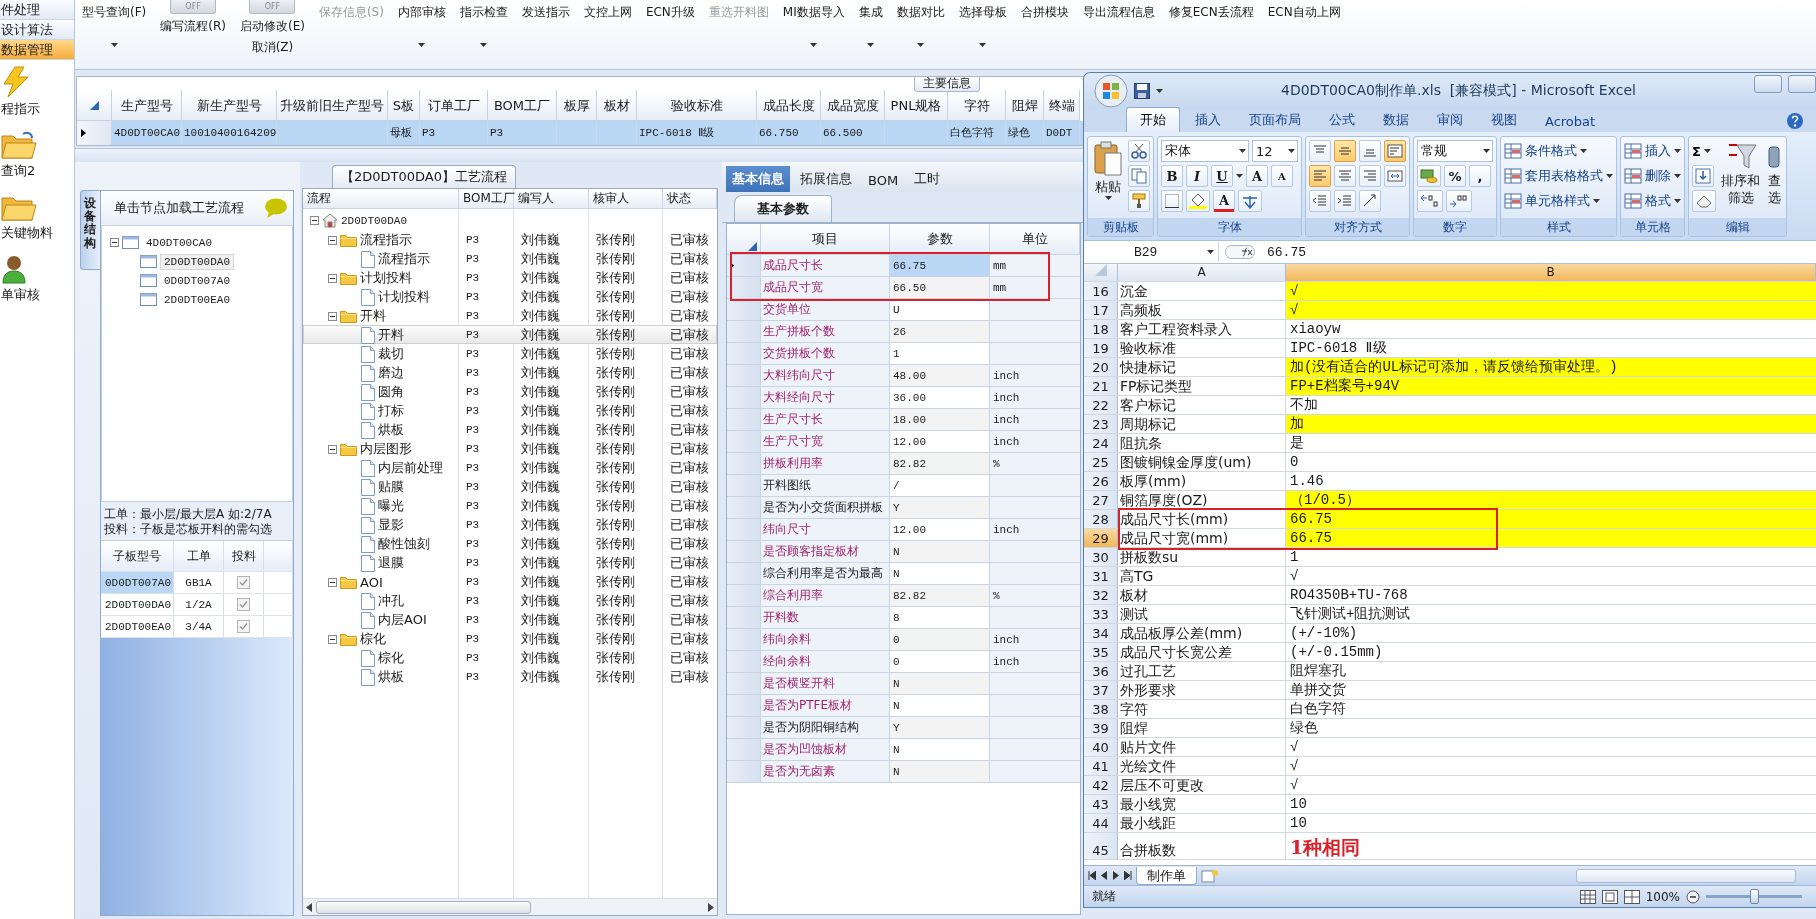  I want to click on column-header: 流程, so click(381, 198).